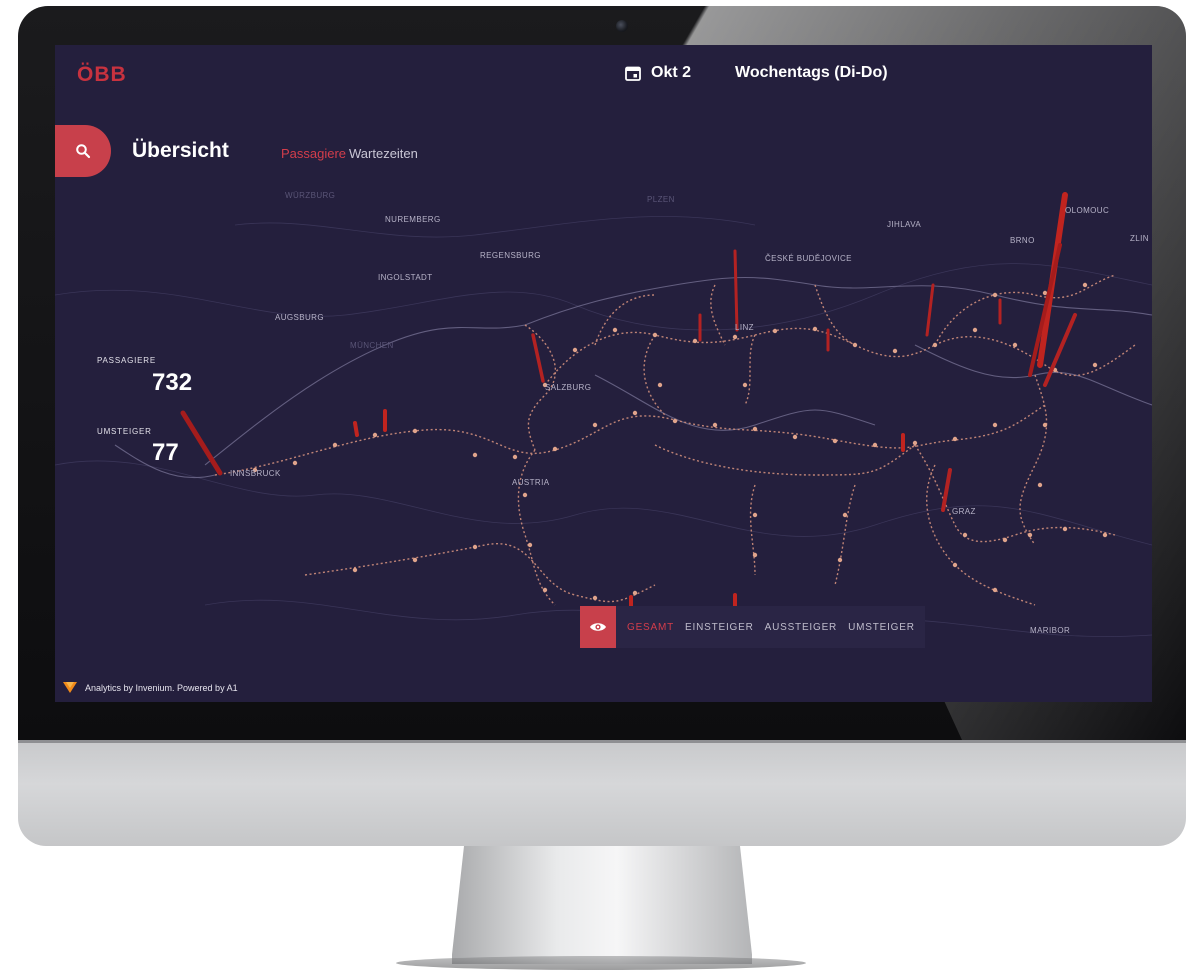  What do you see at coordinates (622, 26) in the screenshot?
I see `webcam` at bounding box center [622, 26].